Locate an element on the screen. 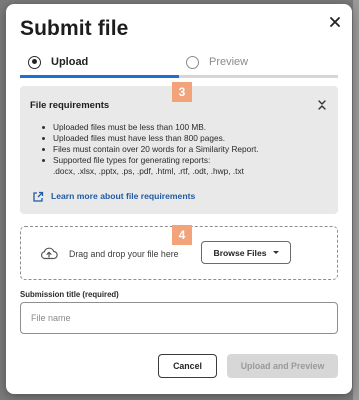  step-progress-track is located at coordinates (179, 76).